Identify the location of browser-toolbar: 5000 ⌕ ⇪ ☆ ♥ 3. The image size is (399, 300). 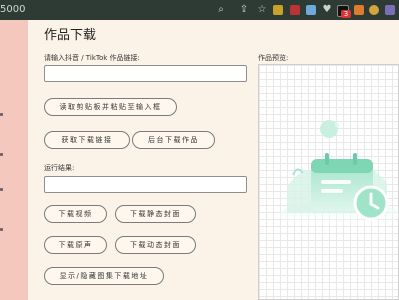
(199, 10).